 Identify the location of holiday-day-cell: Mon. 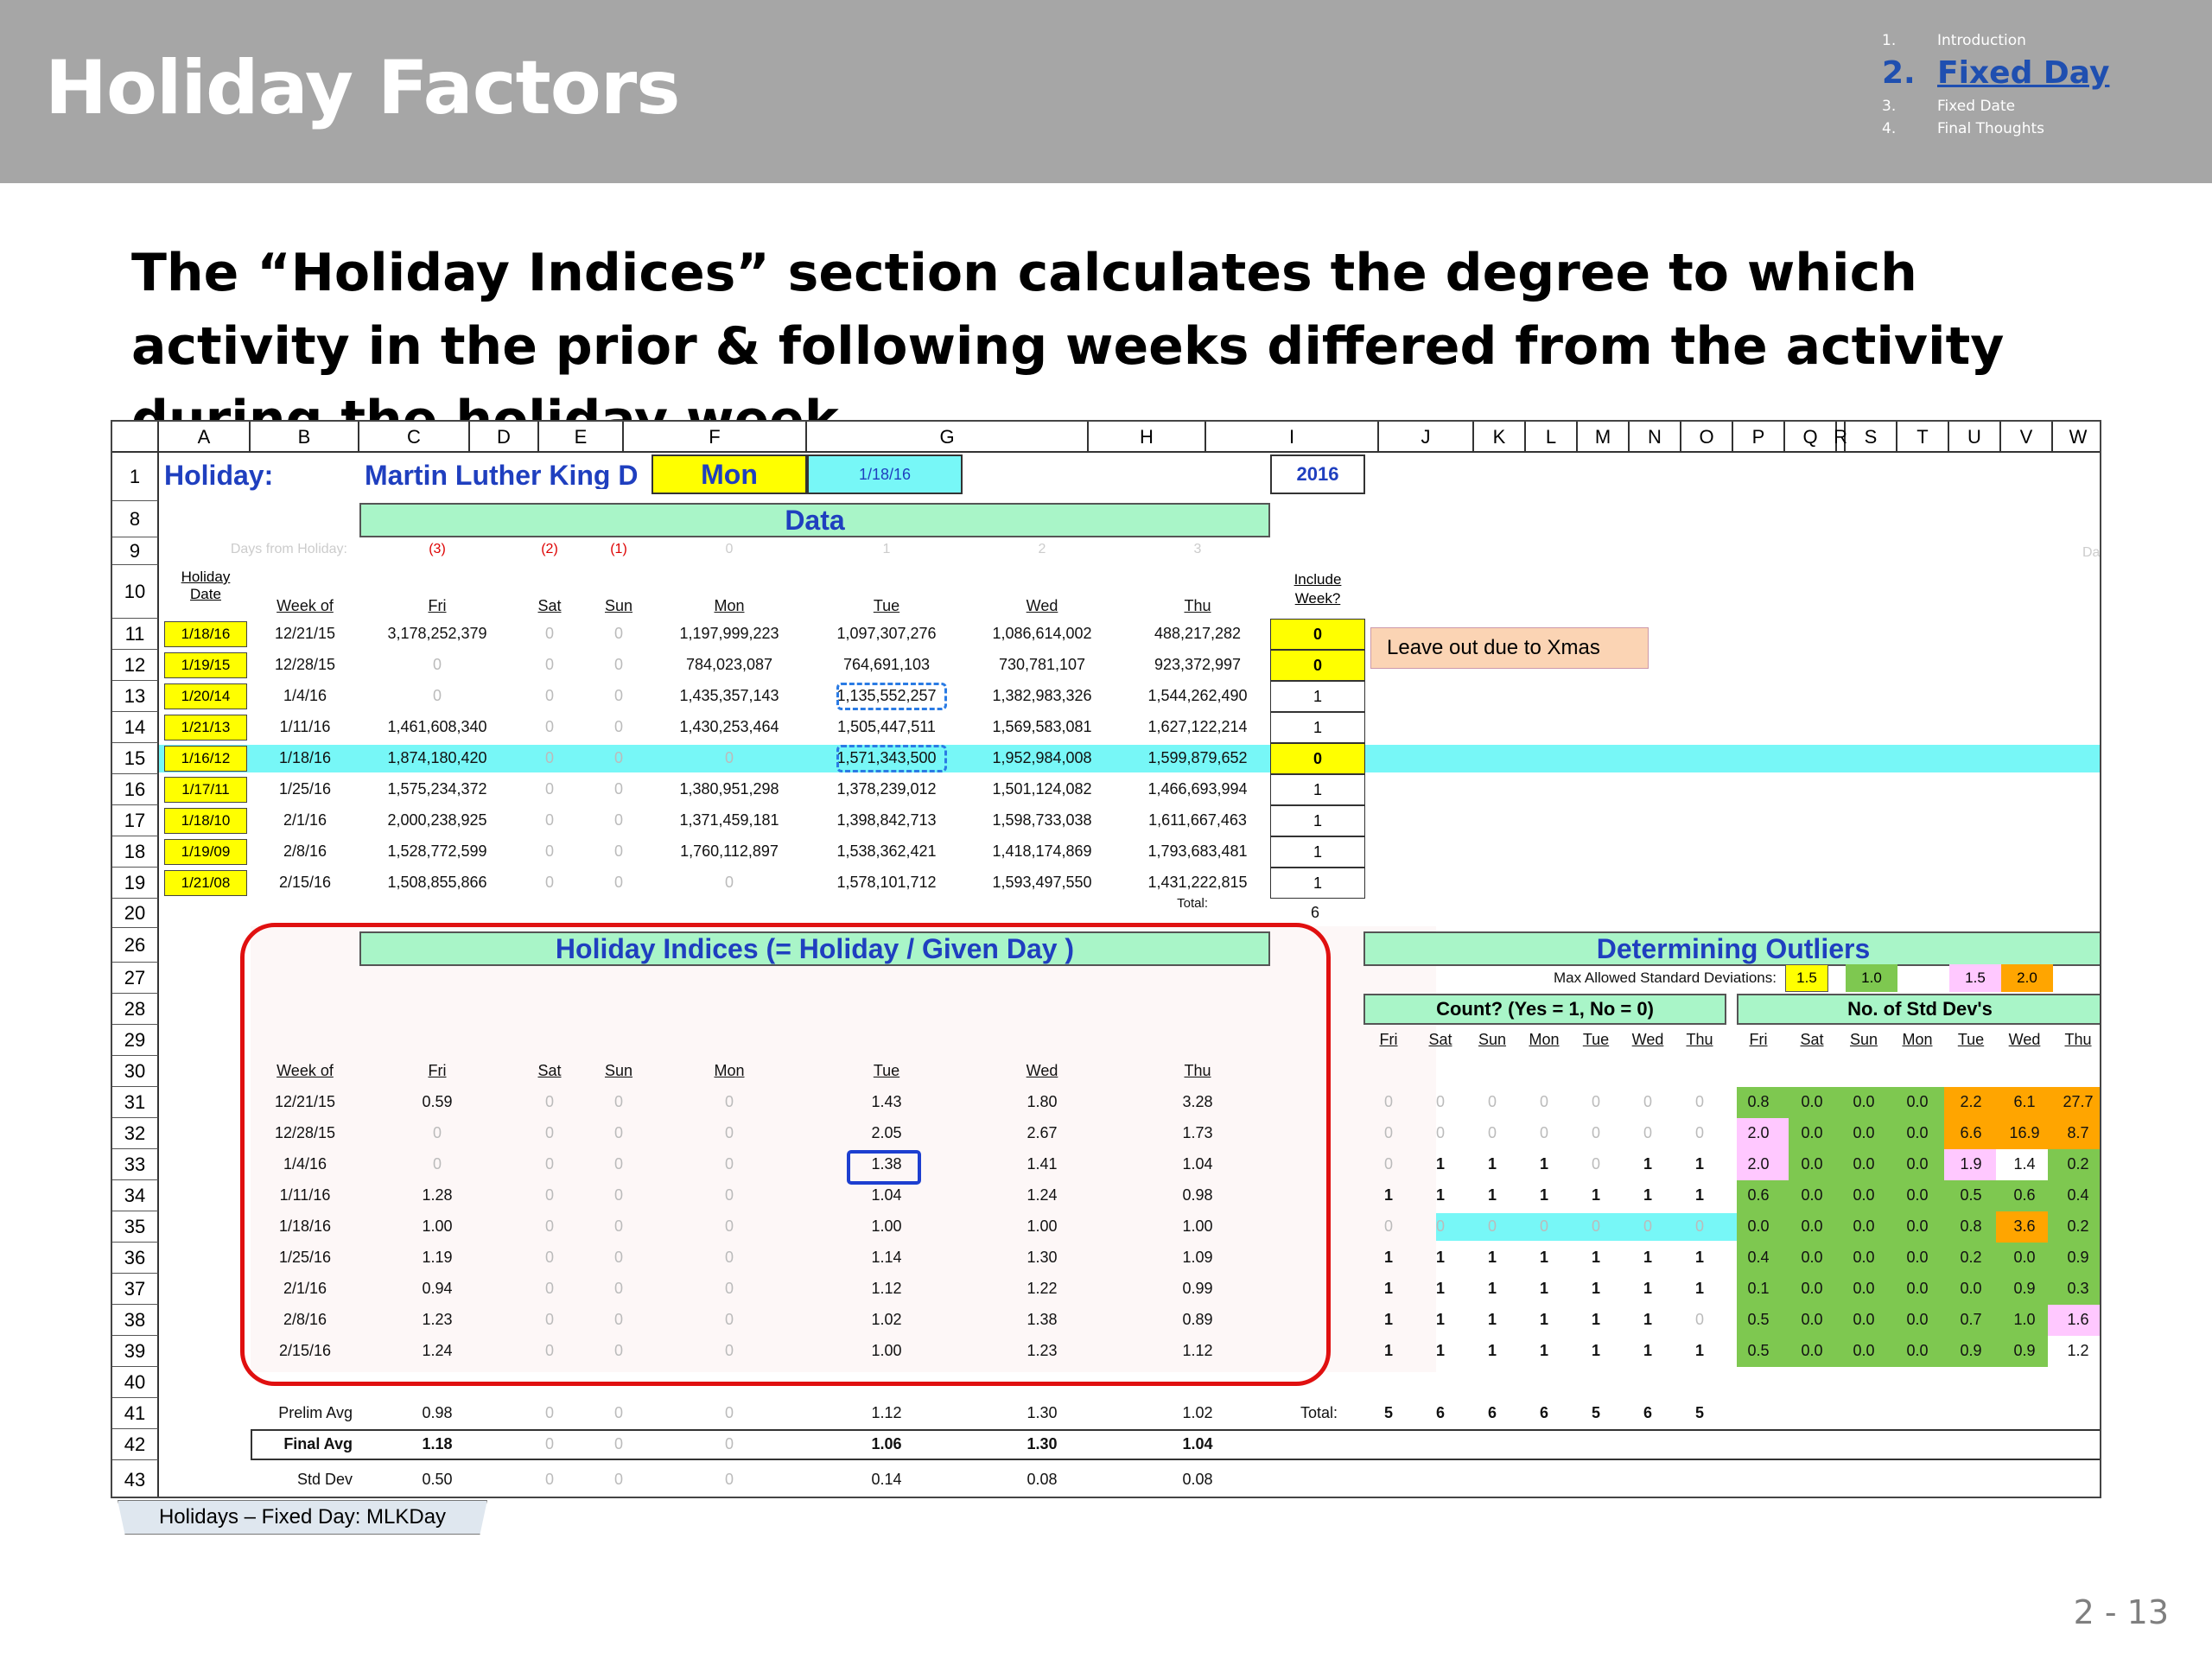
(729, 474).